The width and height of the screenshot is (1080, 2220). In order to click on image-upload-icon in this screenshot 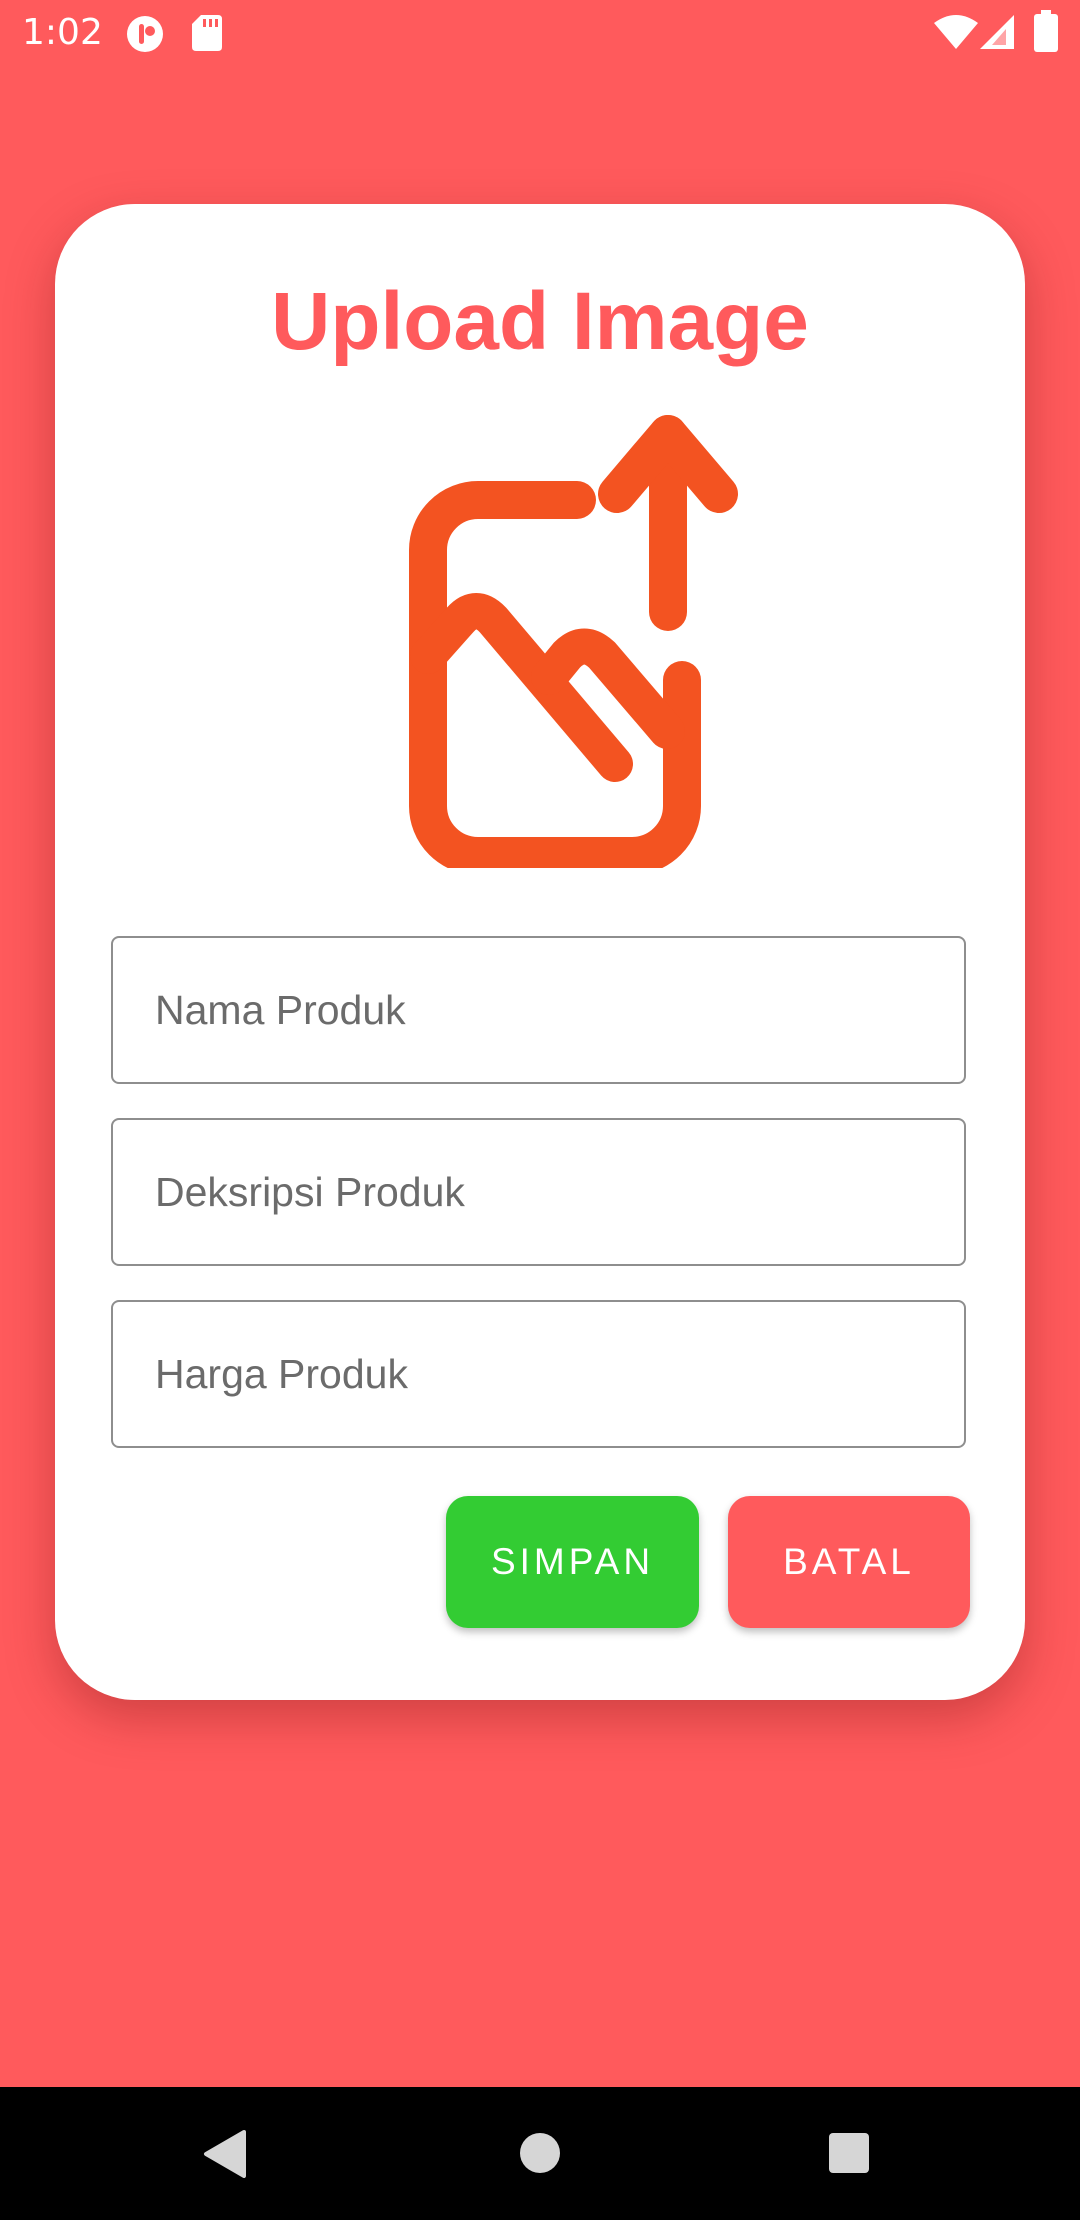, I will do `click(585, 641)`.